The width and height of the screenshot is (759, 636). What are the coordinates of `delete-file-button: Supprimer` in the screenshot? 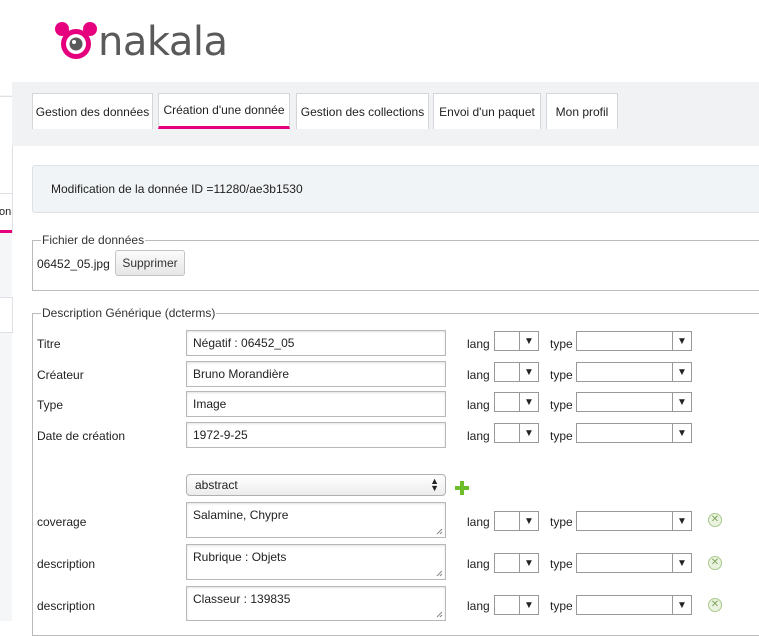 It's located at (150, 263).